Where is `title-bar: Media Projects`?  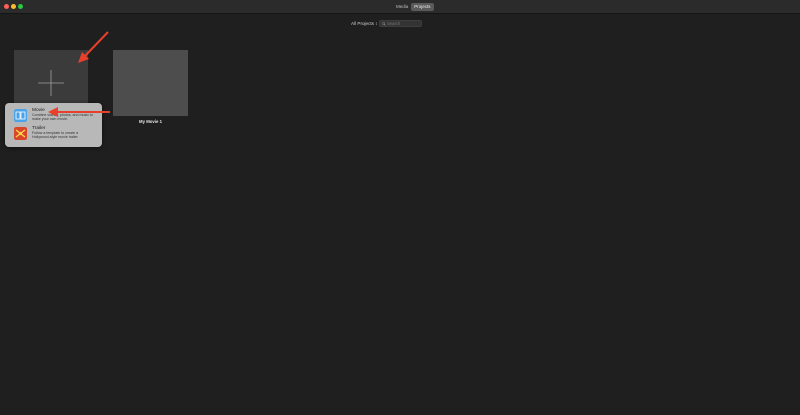 title-bar: Media Projects is located at coordinates (400, 7).